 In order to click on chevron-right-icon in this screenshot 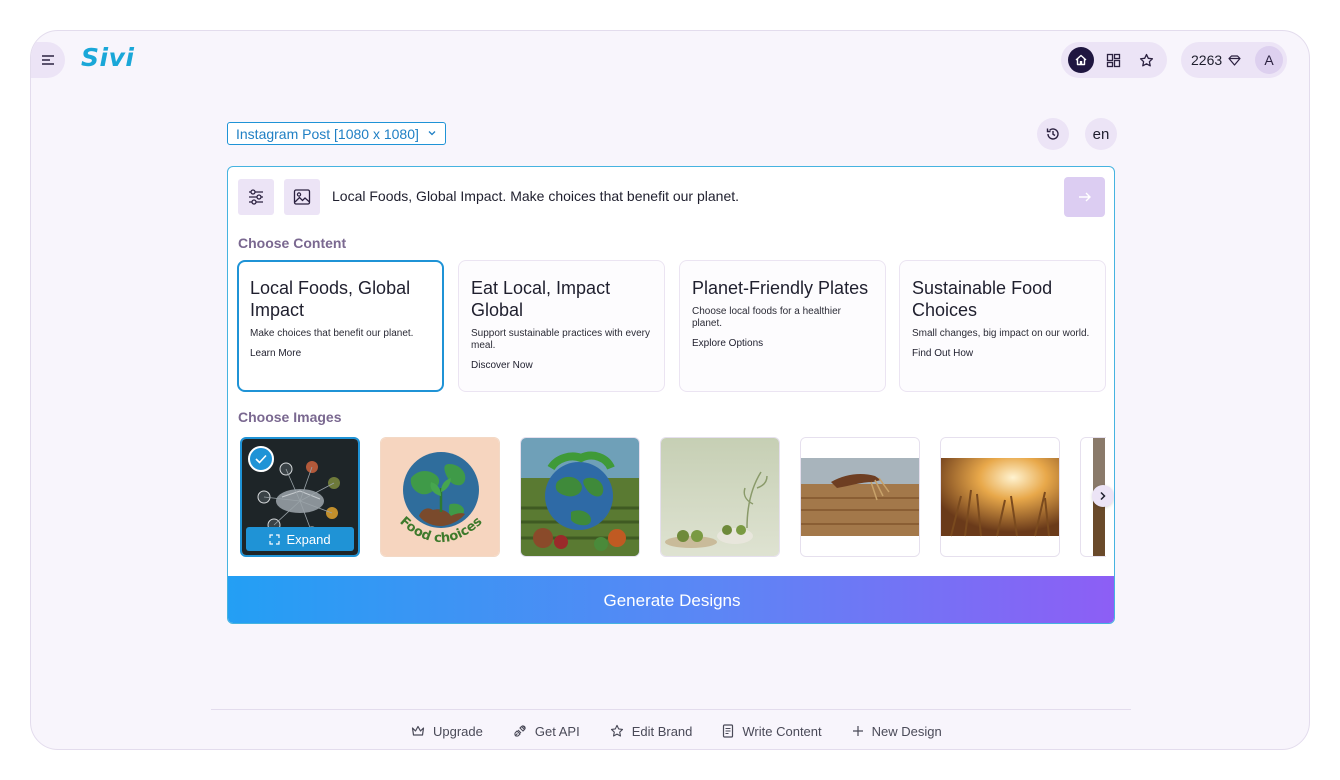, I will do `click(1103, 496)`.